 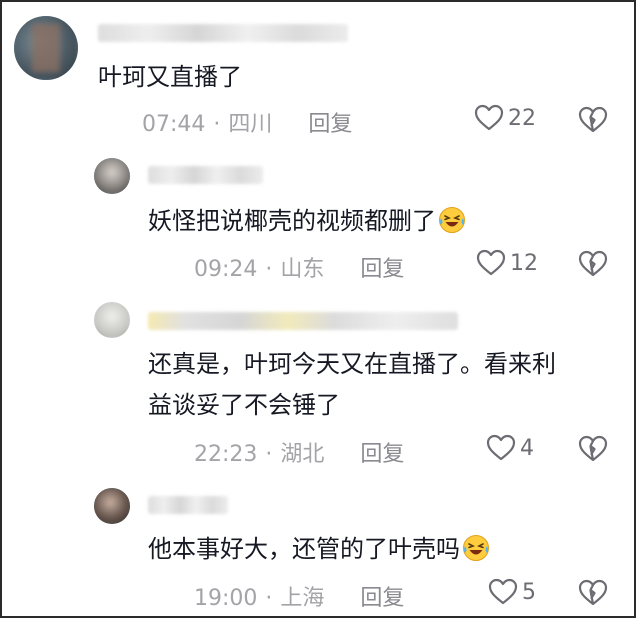 I want to click on comment-location: 四川, so click(x=250, y=124).